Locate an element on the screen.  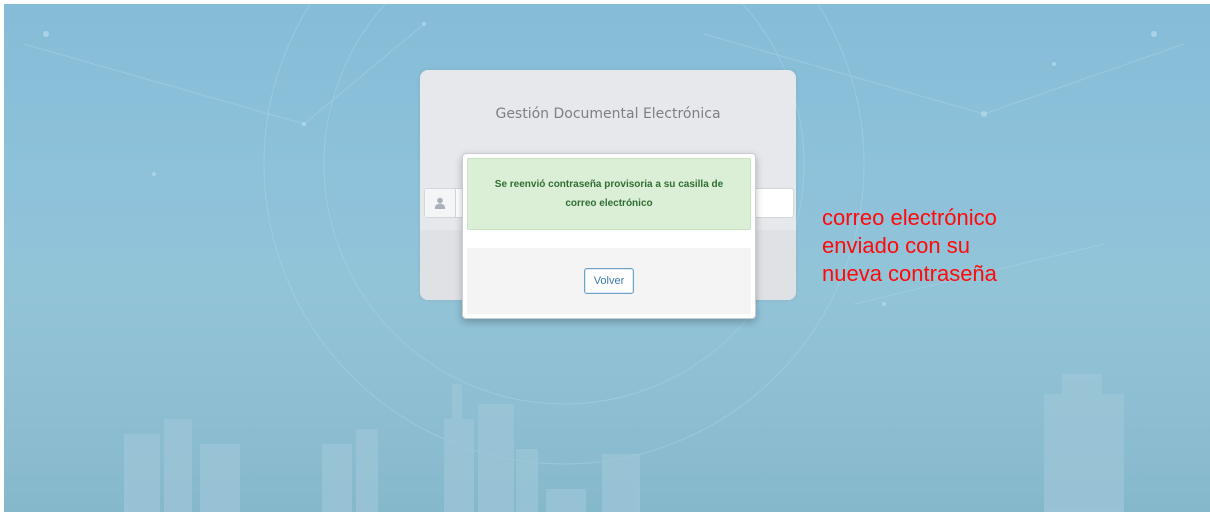
volver-button: Volver is located at coordinates (609, 281).